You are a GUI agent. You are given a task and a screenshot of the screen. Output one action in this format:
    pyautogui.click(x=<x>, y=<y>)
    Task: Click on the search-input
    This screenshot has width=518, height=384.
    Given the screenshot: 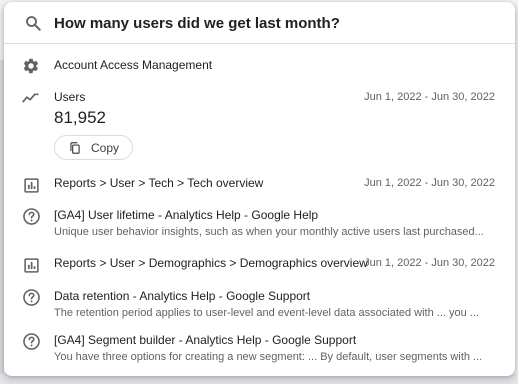 What is the action you would take?
    pyautogui.click(x=274, y=23)
    